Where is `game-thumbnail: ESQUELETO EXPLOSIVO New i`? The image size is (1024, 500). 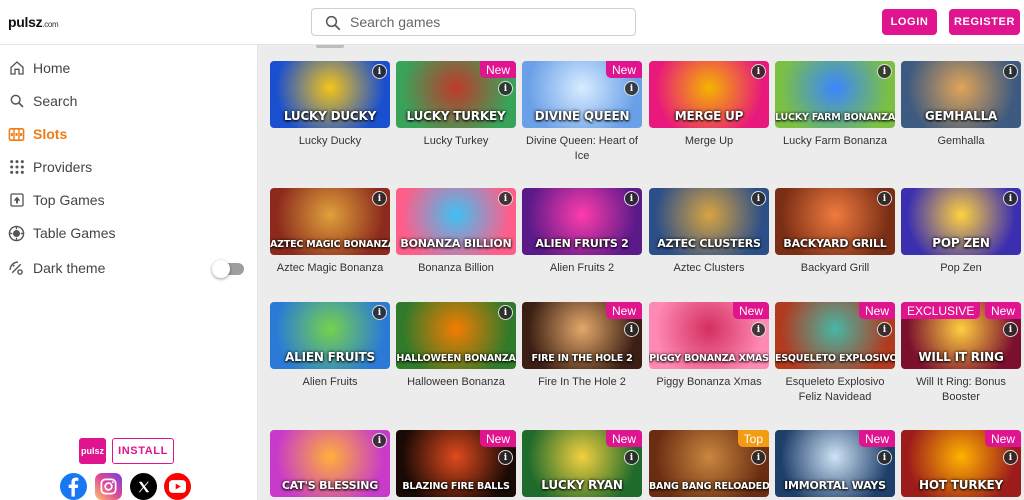
game-thumbnail: ESQUELETO EXPLOSIVO New i is located at coordinates (835, 335).